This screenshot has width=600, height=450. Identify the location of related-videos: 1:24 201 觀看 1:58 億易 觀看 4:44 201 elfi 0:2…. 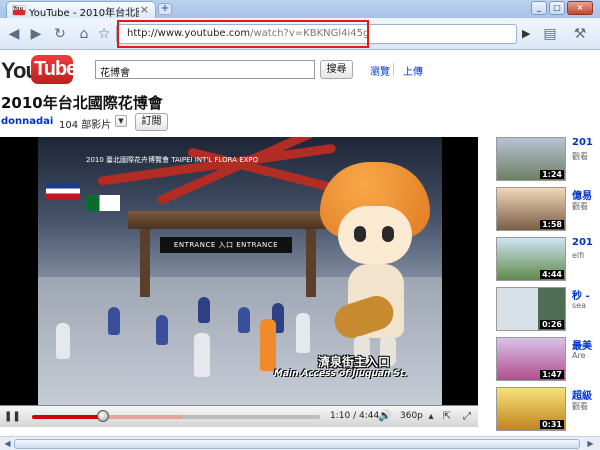
(548, 287).